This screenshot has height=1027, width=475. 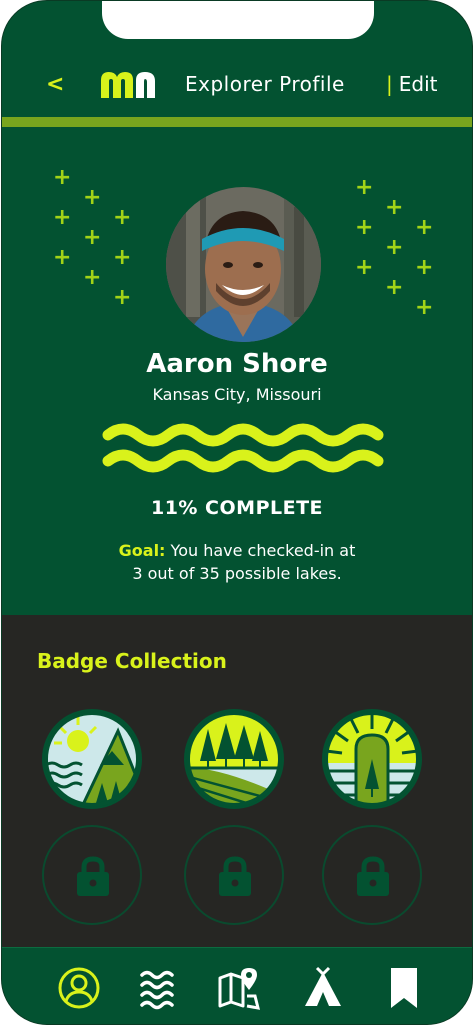 I want to click on tab-saved, so click(x=405, y=988).